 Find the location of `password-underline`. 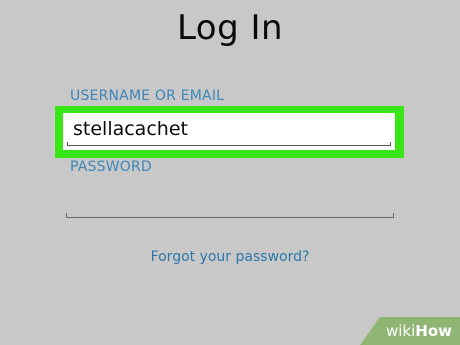

password-underline is located at coordinates (230, 215).